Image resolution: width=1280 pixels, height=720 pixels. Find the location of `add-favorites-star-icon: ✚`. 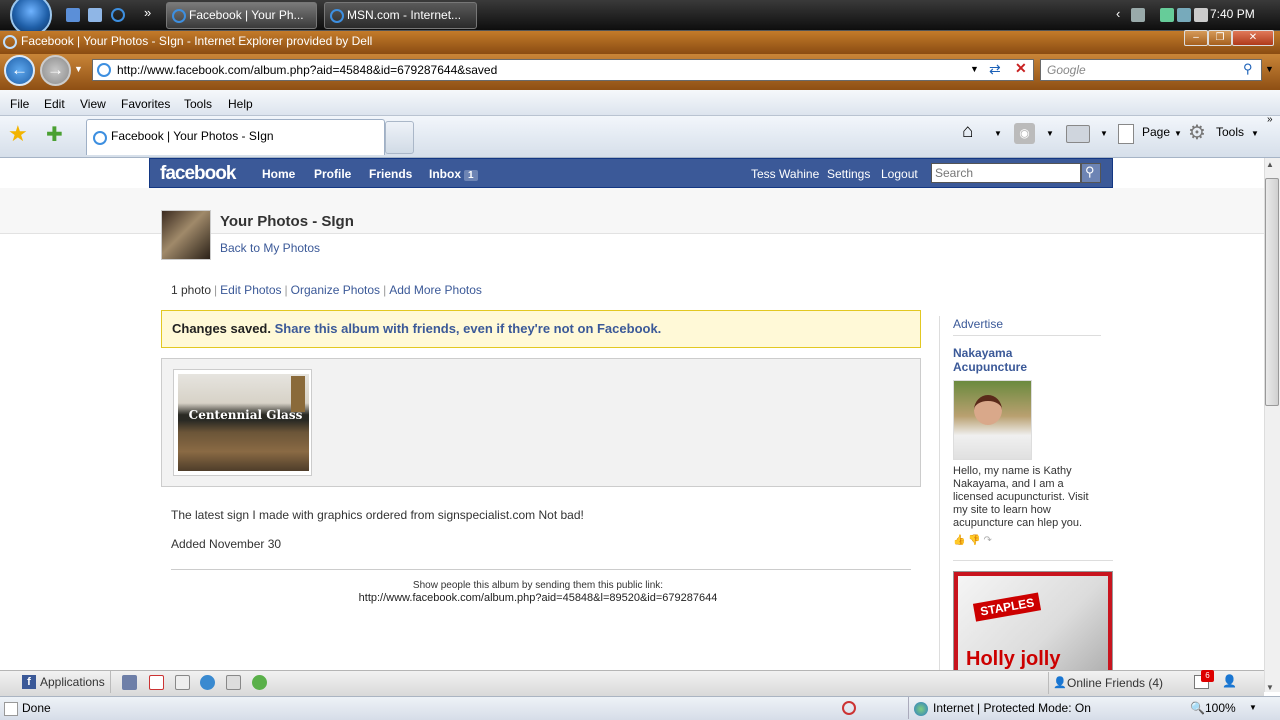

add-favorites-star-icon: ✚ is located at coordinates (54, 134).